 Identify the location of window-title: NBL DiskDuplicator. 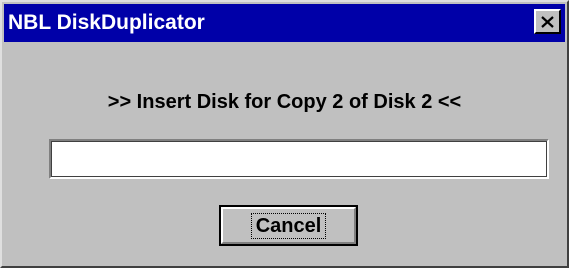
(106, 22).